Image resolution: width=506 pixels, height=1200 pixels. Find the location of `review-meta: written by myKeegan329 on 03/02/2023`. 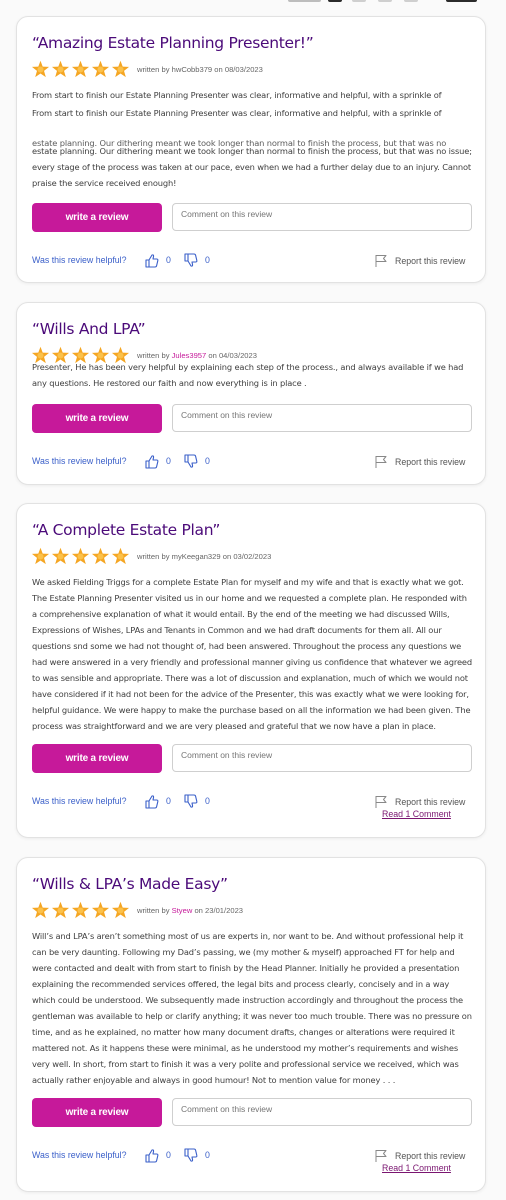

review-meta: written by myKeegan329 on 03/02/2023 is located at coordinates (204, 556).